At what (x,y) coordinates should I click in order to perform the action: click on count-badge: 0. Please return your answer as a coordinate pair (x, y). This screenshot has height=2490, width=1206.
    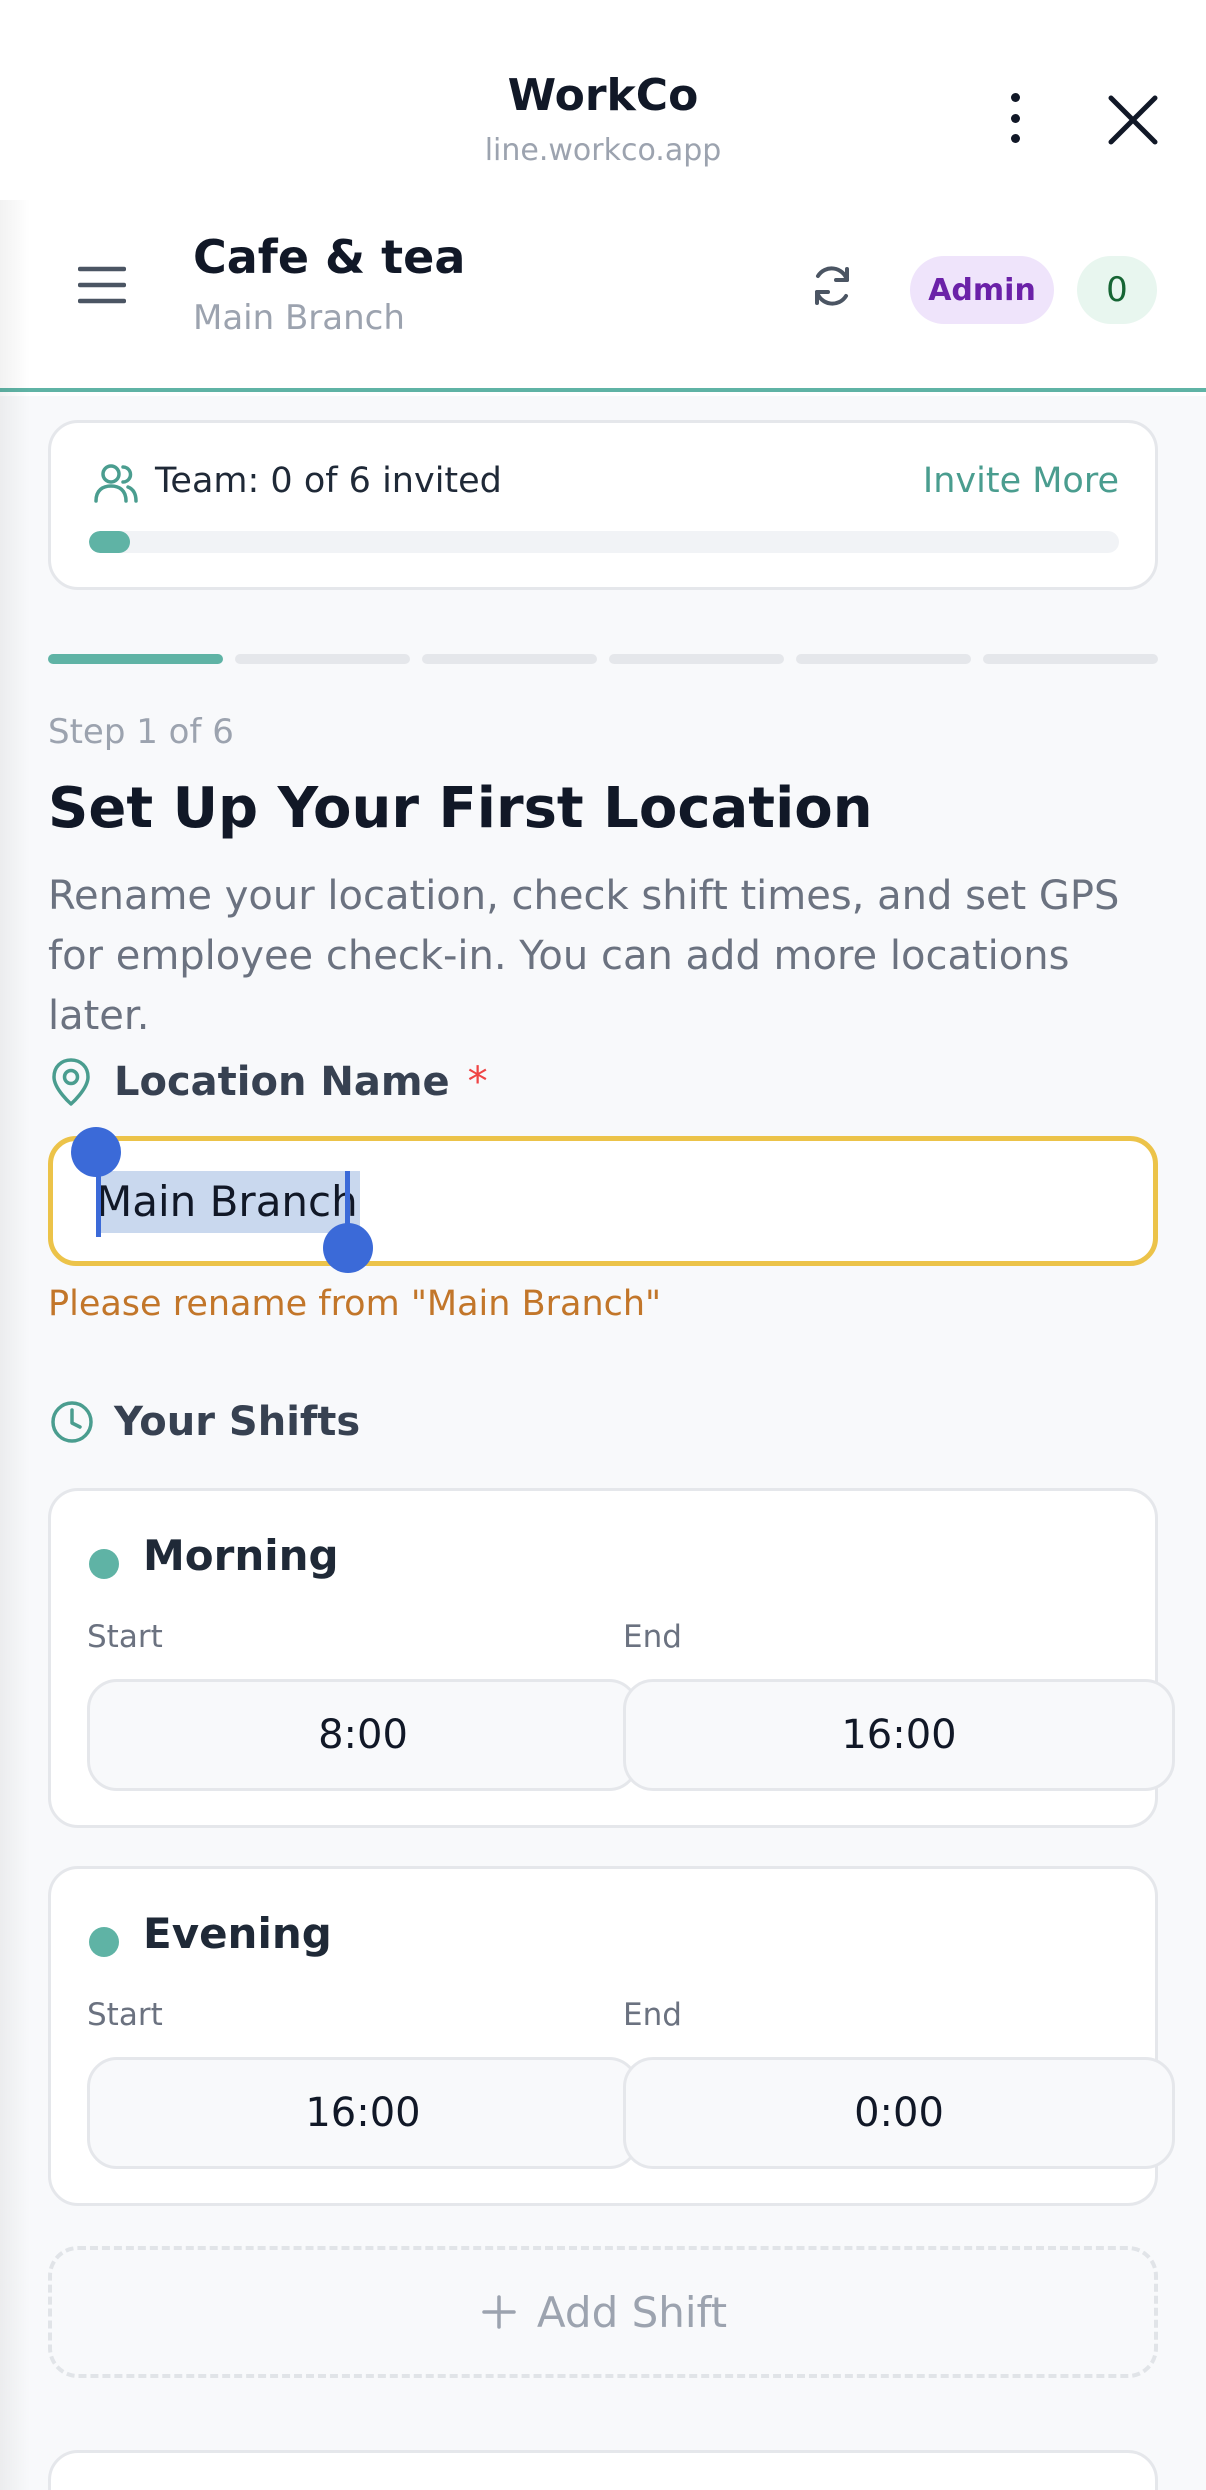
    Looking at the image, I should click on (1117, 290).